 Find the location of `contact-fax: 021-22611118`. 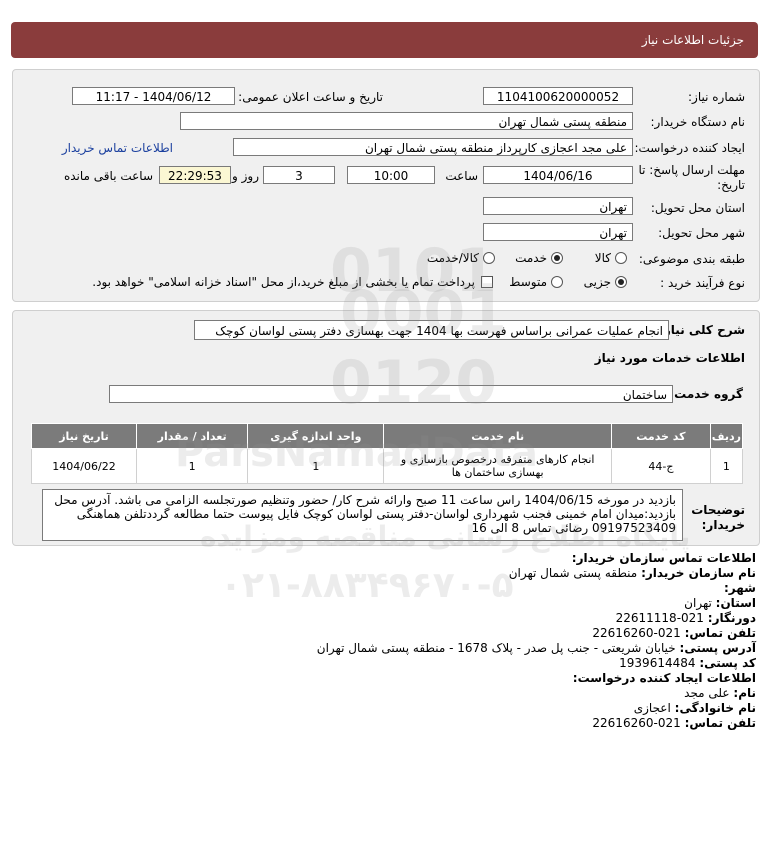

contact-fax: 021-22611118 is located at coordinates (659, 618).